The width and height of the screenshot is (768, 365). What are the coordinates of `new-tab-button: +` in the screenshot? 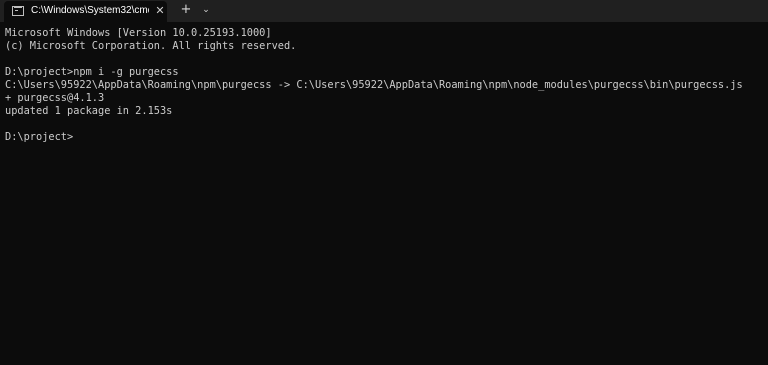 It's located at (186, 10).